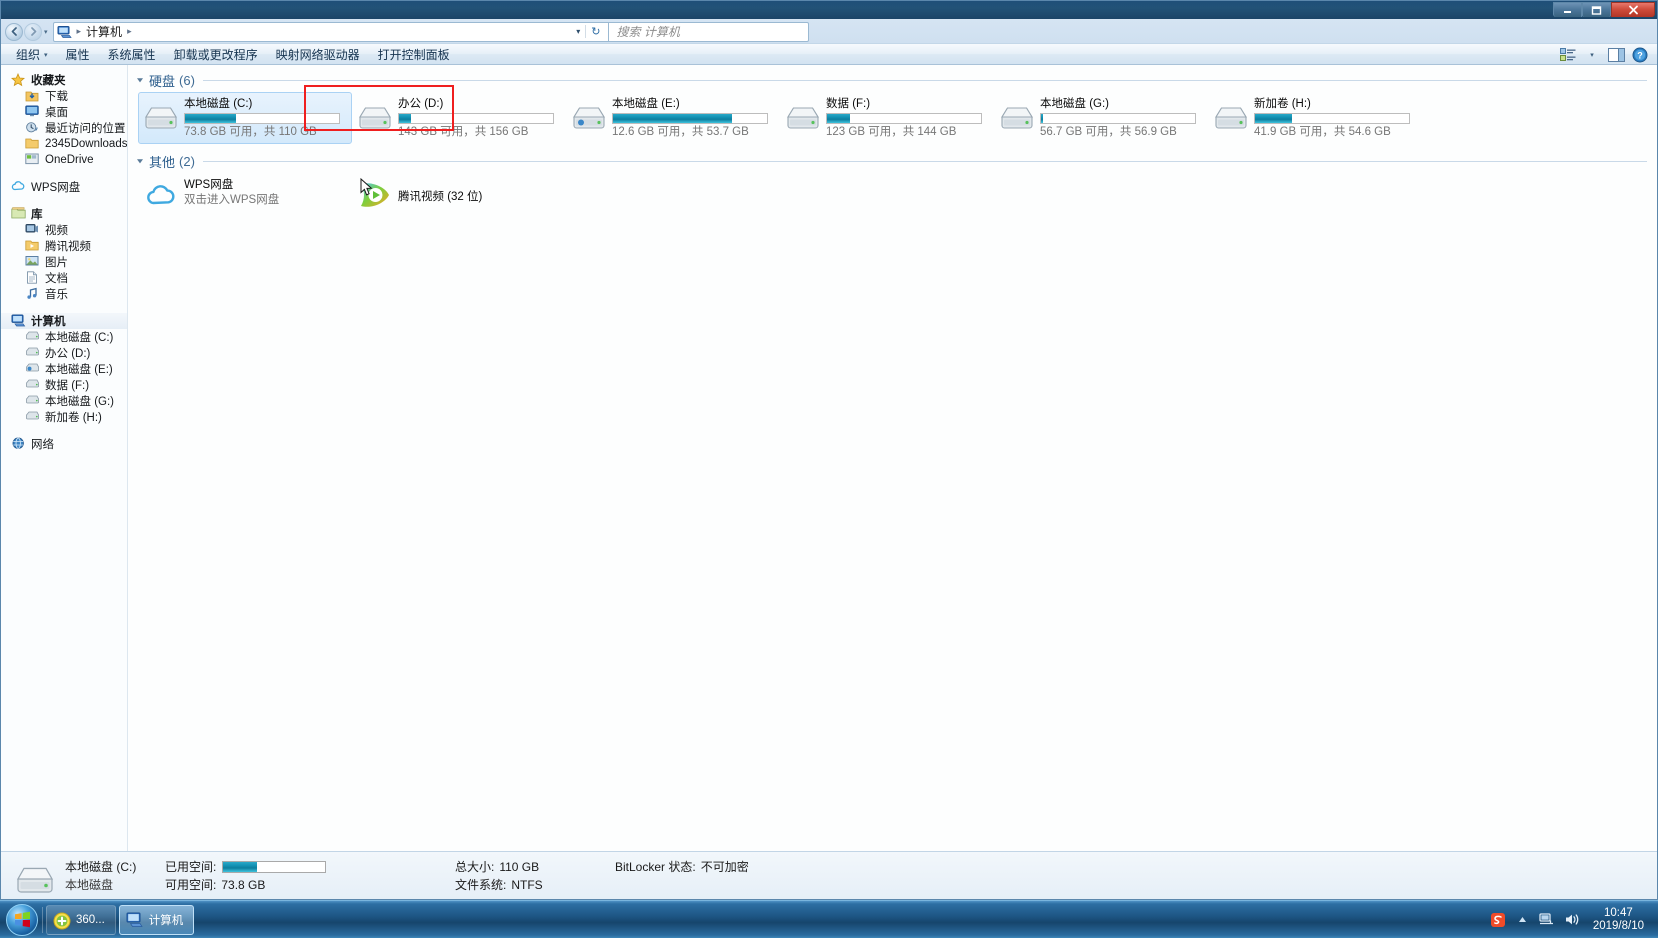 The height and width of the screenshot is (938, 1658). I want to click on minimize-button, so click(1567, 9).